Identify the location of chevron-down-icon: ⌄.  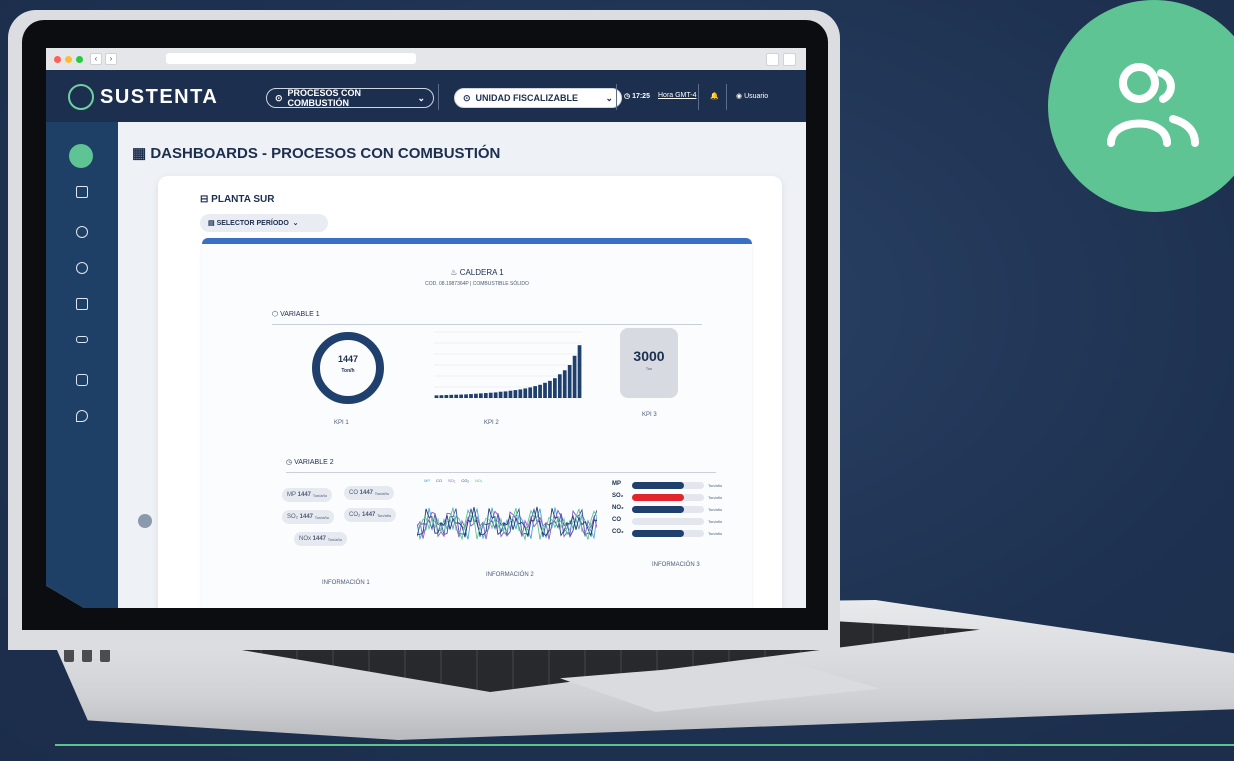
(609, 97).